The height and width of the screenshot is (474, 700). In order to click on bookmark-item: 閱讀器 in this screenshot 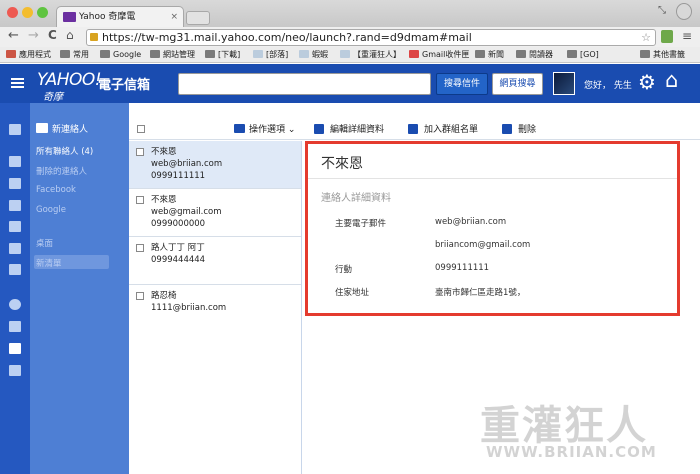, I will do `click(534, 54)`.